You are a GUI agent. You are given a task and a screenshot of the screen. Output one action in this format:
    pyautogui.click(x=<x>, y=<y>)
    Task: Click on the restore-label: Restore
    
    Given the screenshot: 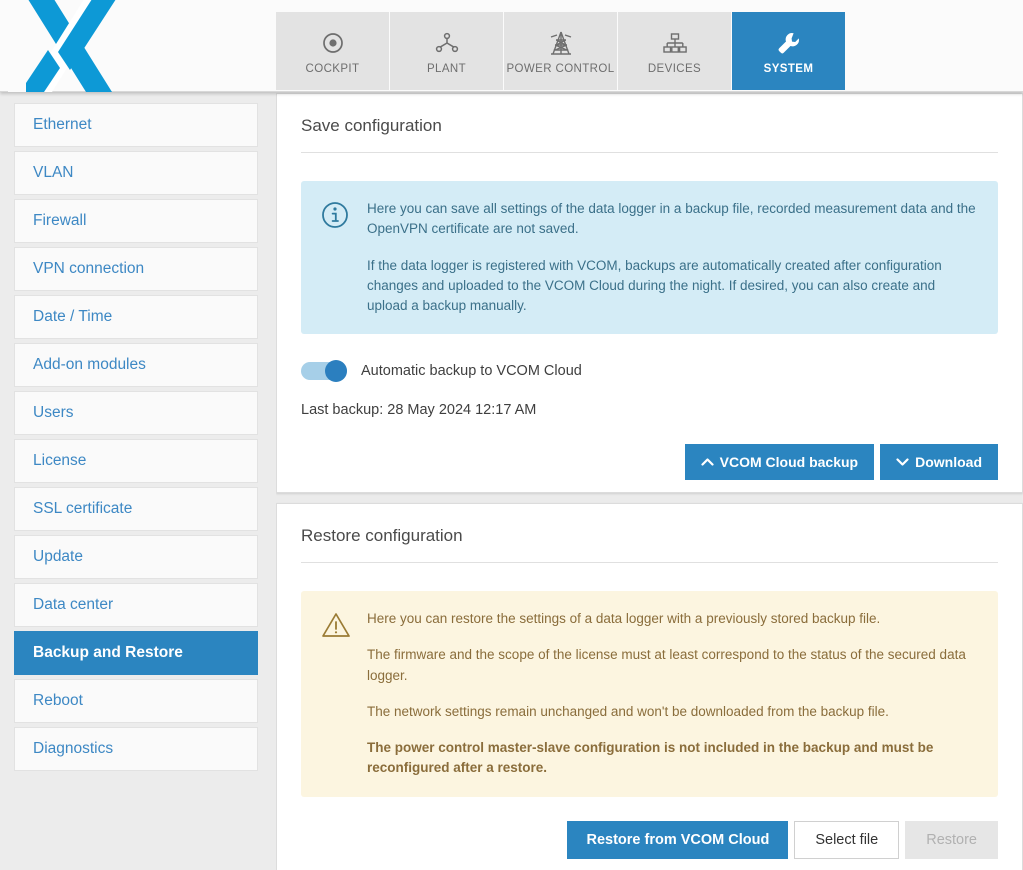 What is the action you would take?
    pyautogui.click(x=951, y=839)
    